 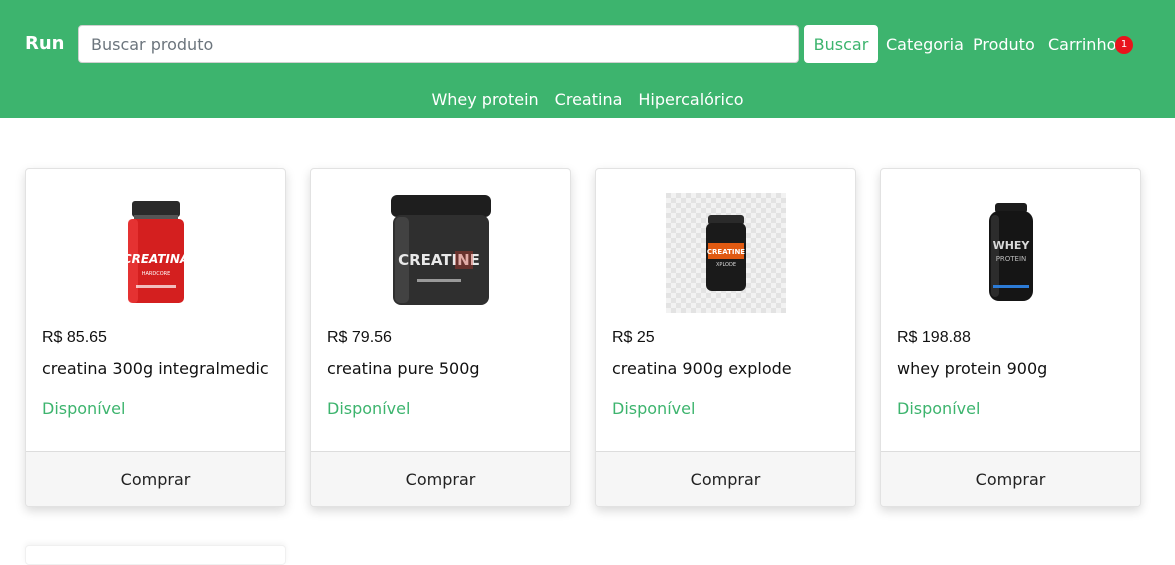 I want to click on brand-logo: Run, so click(x=45, y=43).